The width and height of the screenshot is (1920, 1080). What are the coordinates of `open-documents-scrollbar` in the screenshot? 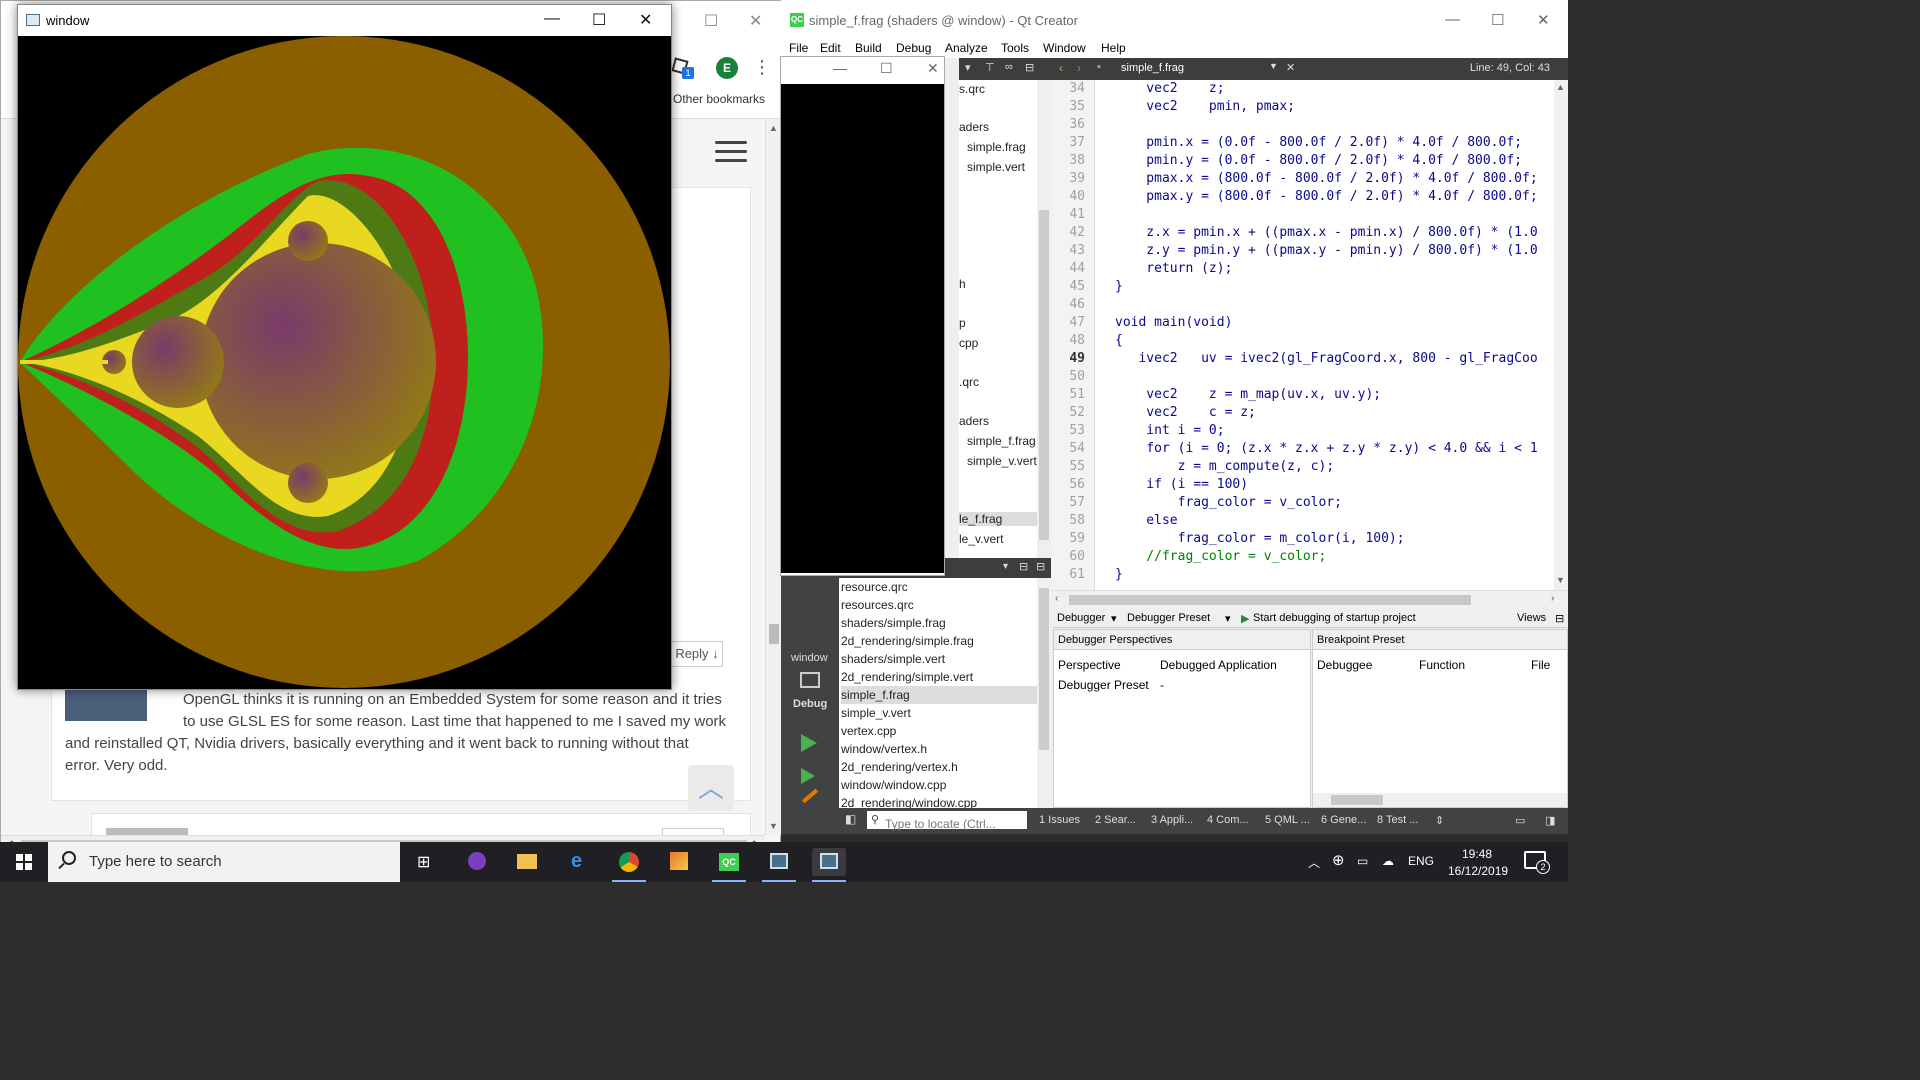 It's located at (1044, 693).